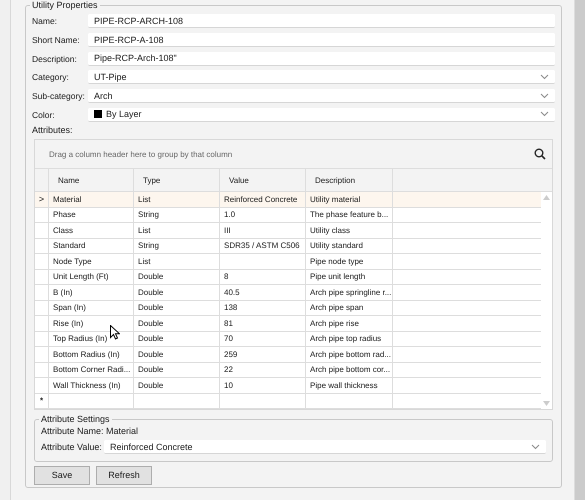 This screenshot has height=500, width=585. What do you see at coordinates (228, 339) in the screenshot?
I see `table-cell: 70` at bounding box center [228, 339].